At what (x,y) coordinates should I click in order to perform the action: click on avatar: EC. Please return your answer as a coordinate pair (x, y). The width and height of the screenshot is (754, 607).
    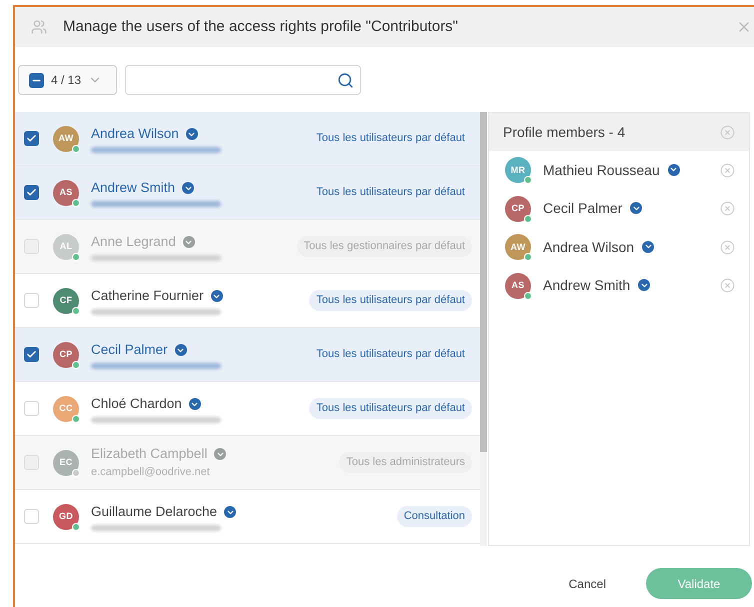
    Looking at the image, I should click on (66, 463).